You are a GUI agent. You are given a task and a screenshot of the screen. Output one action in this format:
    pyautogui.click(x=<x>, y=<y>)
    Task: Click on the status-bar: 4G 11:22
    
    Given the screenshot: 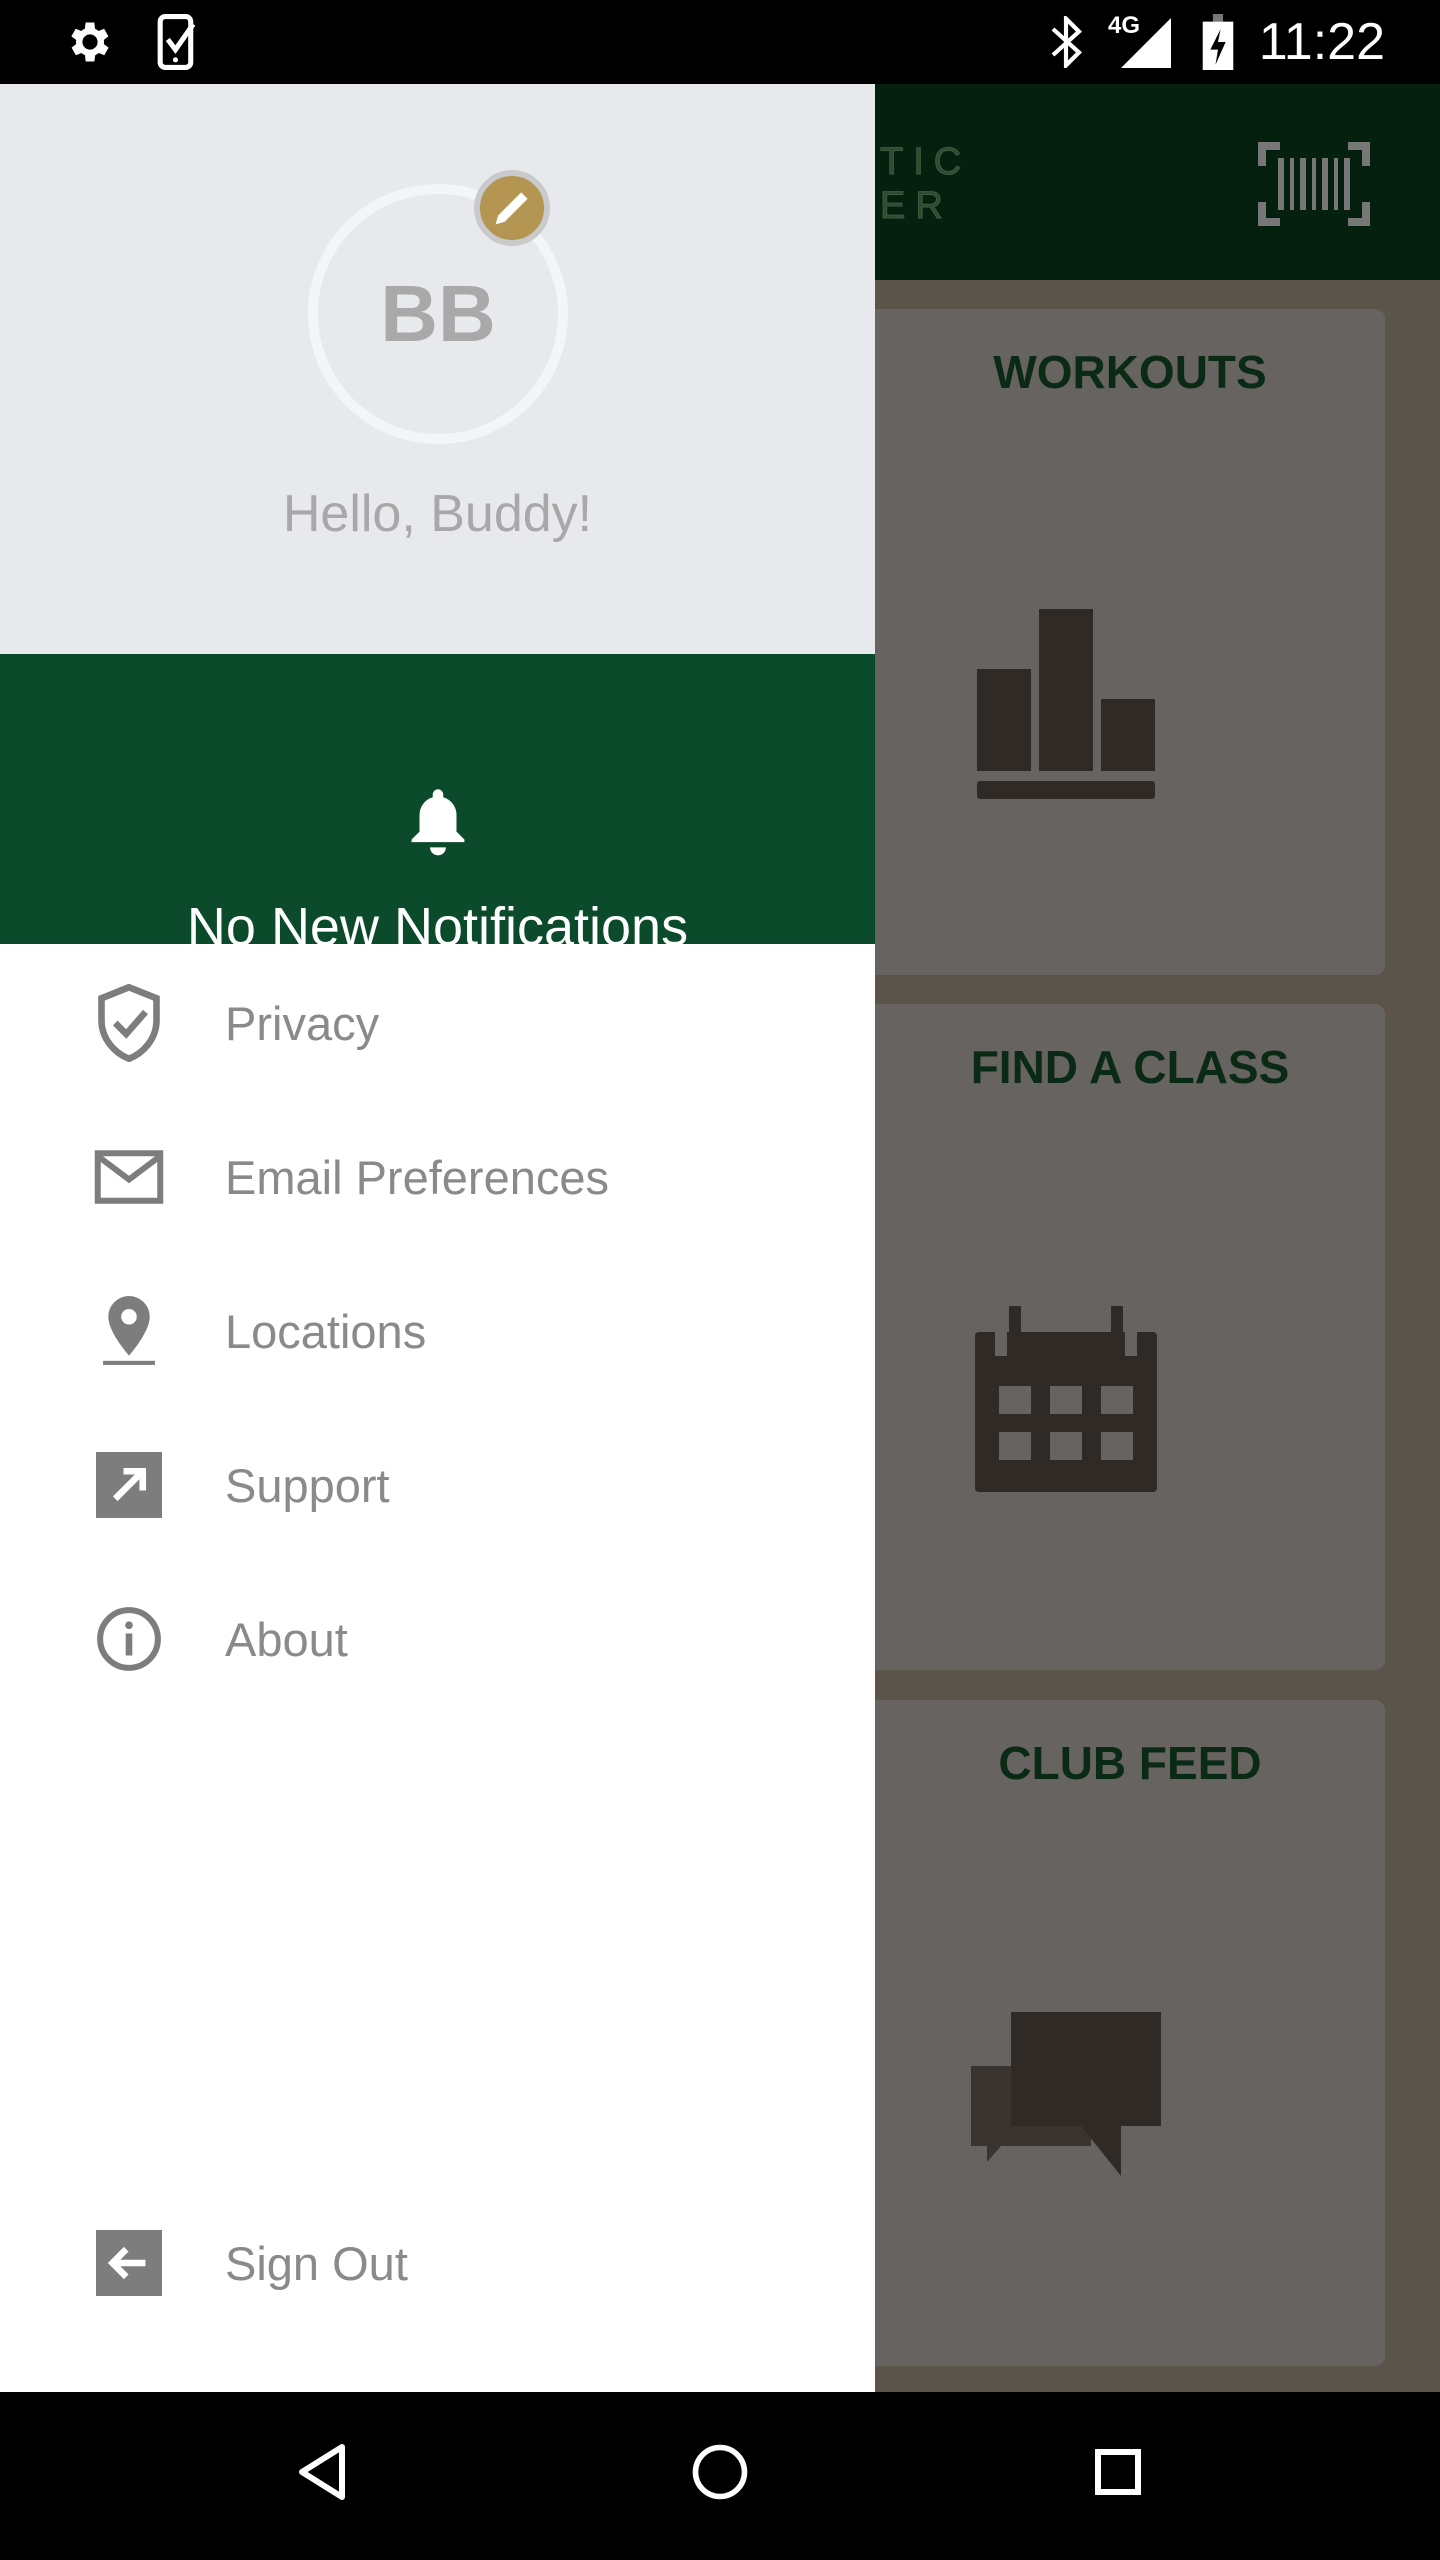 What is the action you would take?
    pyautogui.click(x=720, y=42)
    